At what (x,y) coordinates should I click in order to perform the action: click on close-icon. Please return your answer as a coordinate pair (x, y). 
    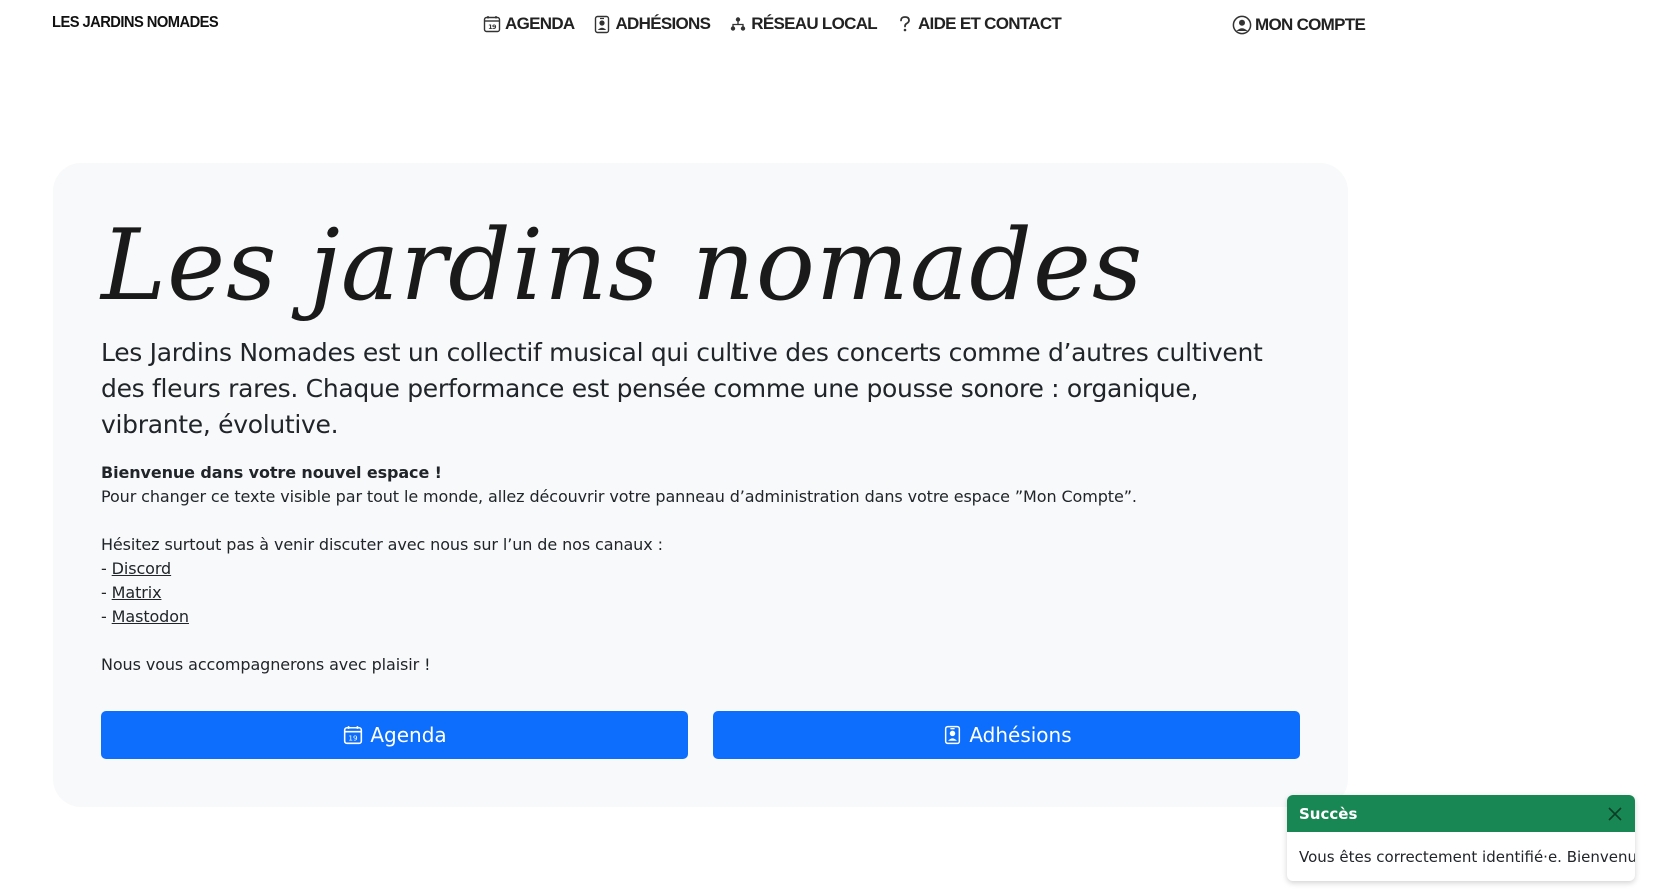
    Looking at the image, I should click on (1615, 814).